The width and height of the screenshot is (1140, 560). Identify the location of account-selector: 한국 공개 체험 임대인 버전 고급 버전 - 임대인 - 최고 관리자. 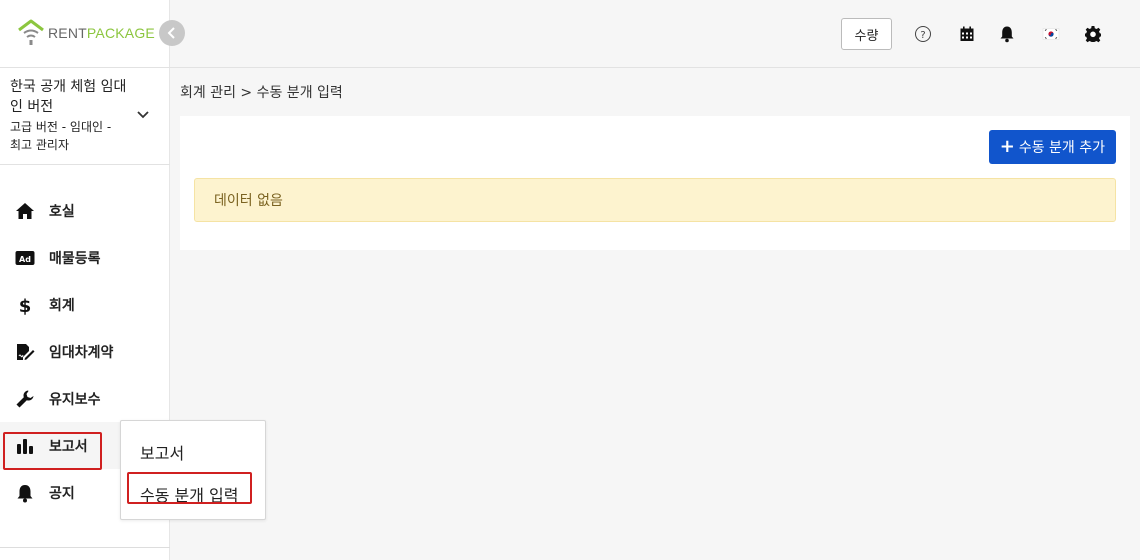
(85, 116).